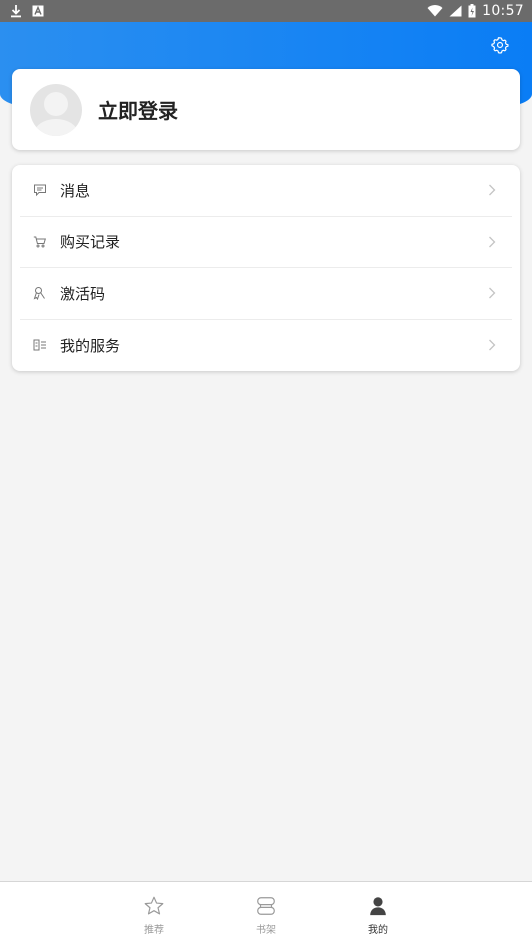 This screenshot has height=944, width=532. I want to click on login-label: 立即登录, so click(138, 111).